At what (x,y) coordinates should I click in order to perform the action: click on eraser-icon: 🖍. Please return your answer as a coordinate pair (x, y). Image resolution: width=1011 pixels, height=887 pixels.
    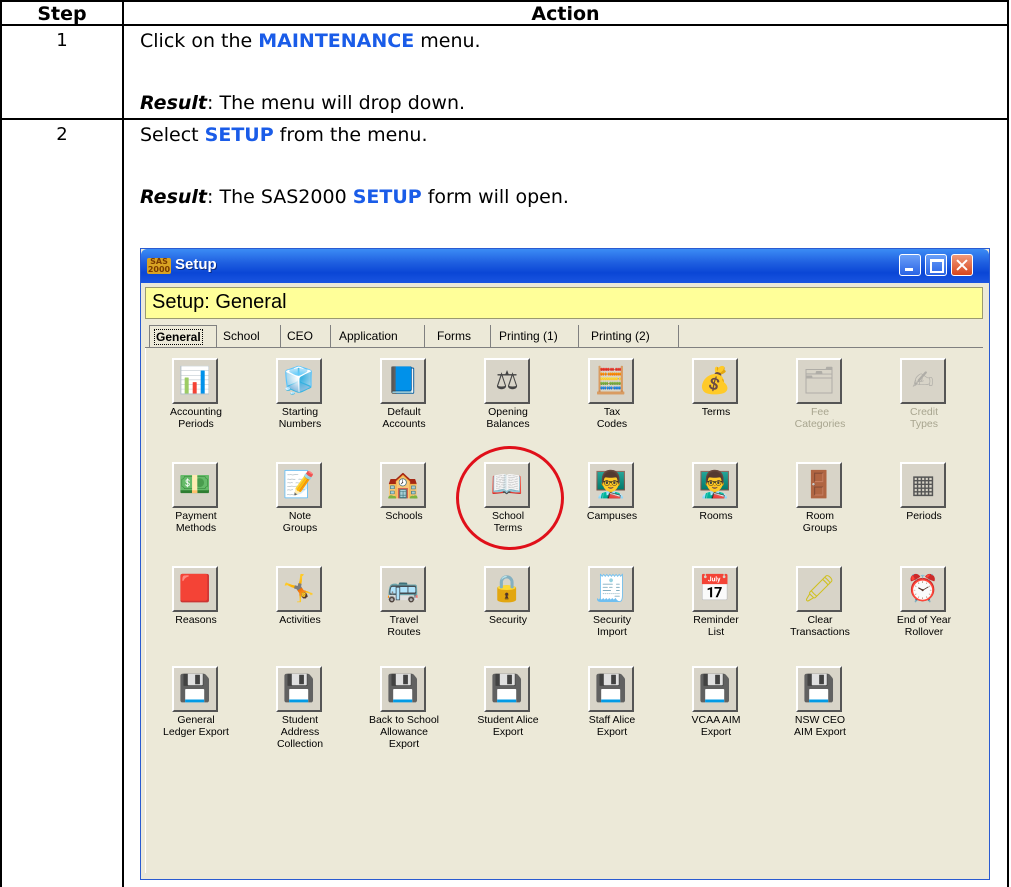
    Looking at the image, I should click on (819, 589).